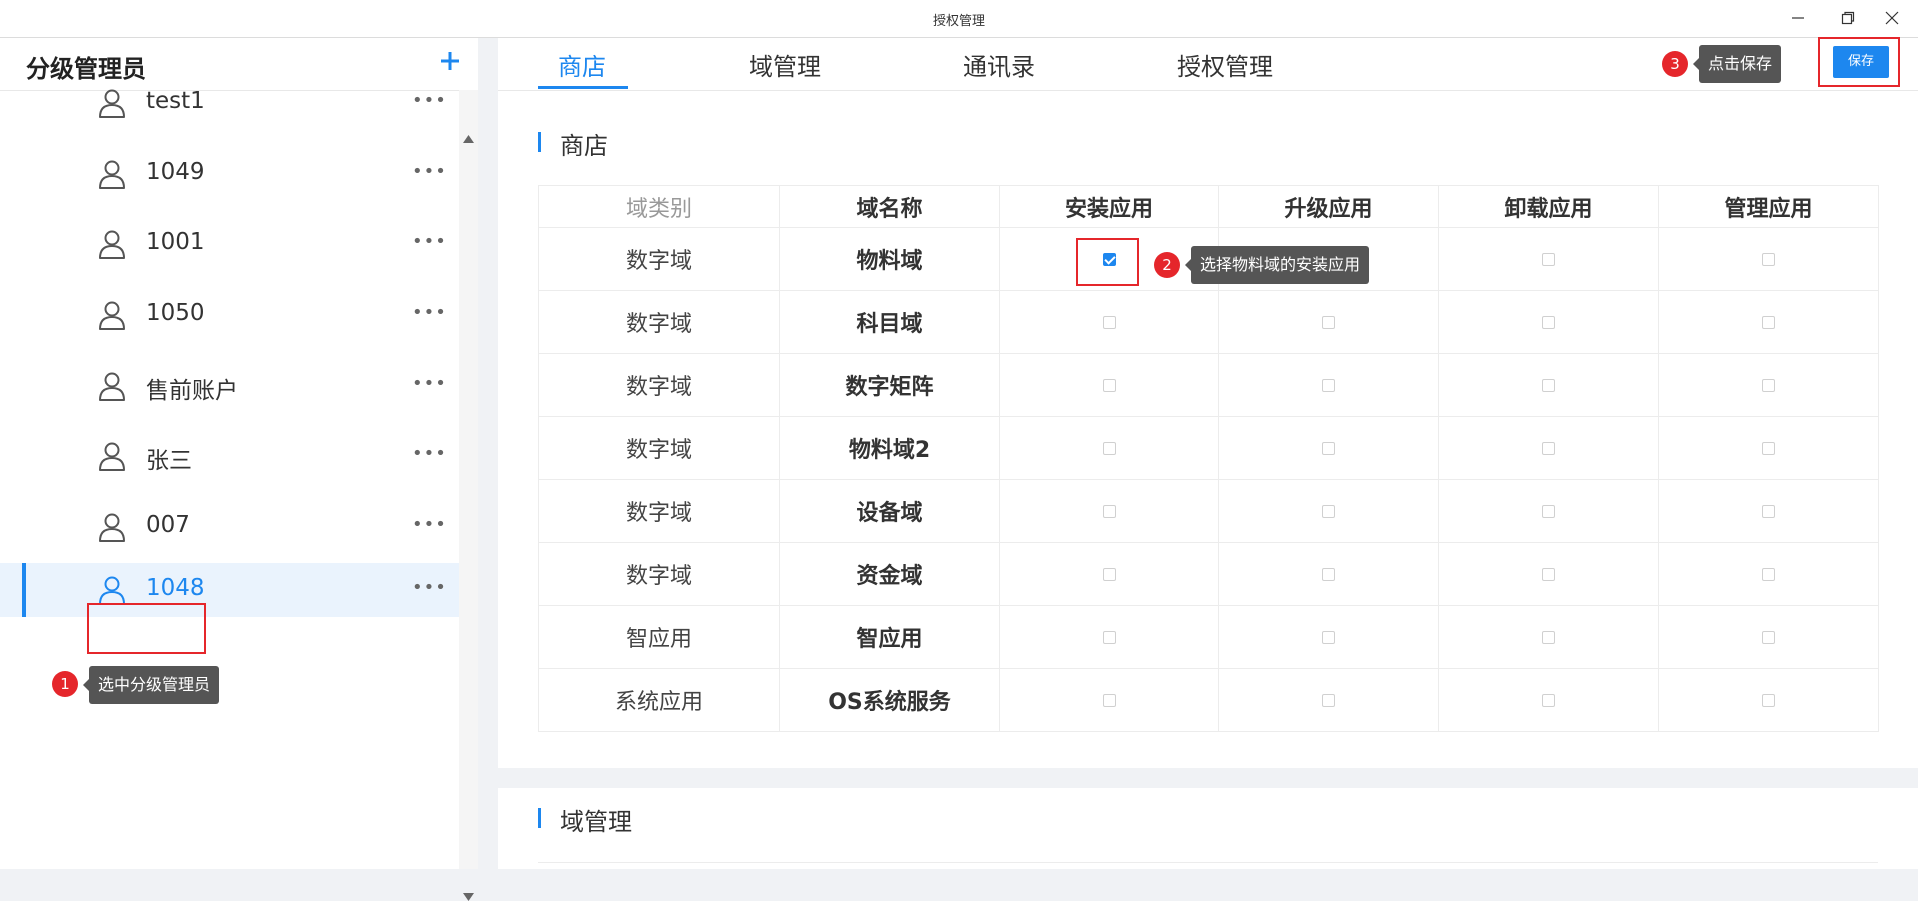 The height and width of the screenshot is (901, 1918). What do you see at coordinates (1848, 18) in the screenshot?
I see `restore-icon` at bounding box center [1848, 18].